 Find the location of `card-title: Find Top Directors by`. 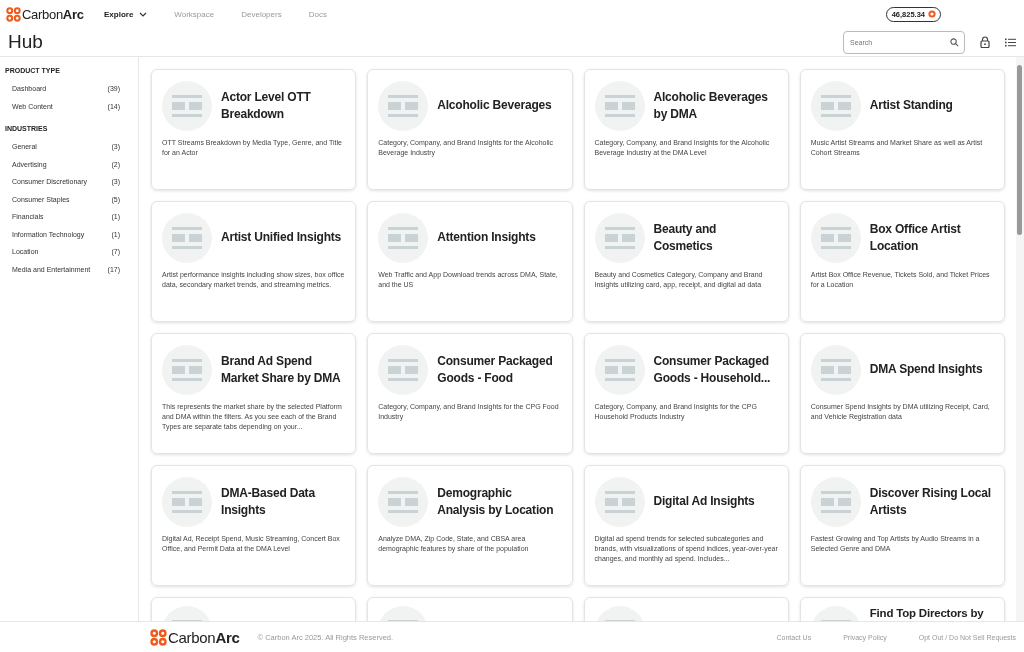

card-title: Find Top Directors by is located at coordinates (926, 613).